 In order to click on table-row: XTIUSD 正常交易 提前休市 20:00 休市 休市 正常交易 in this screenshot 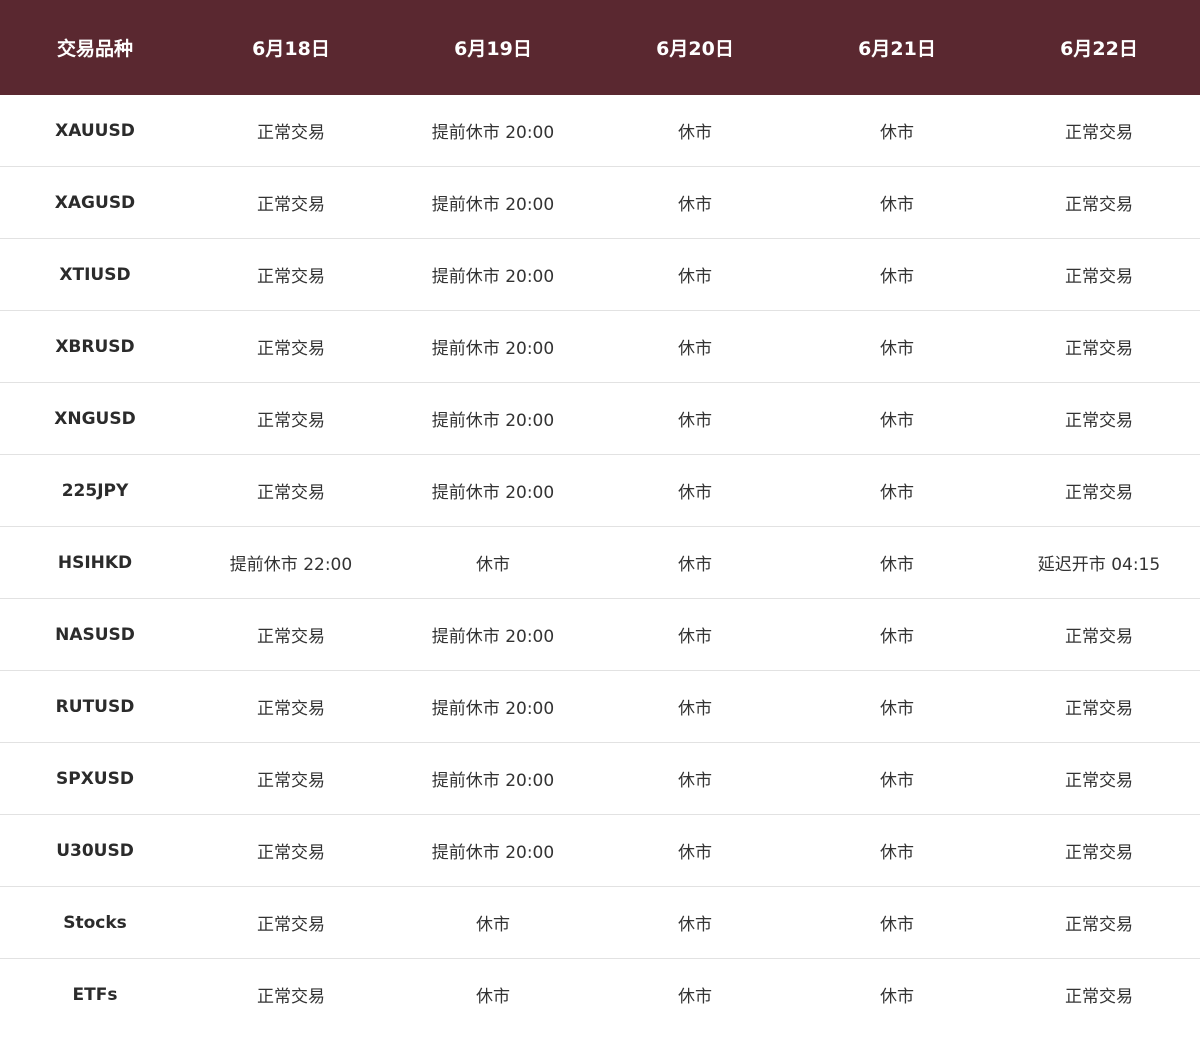, I will do `click(600, 274)`.